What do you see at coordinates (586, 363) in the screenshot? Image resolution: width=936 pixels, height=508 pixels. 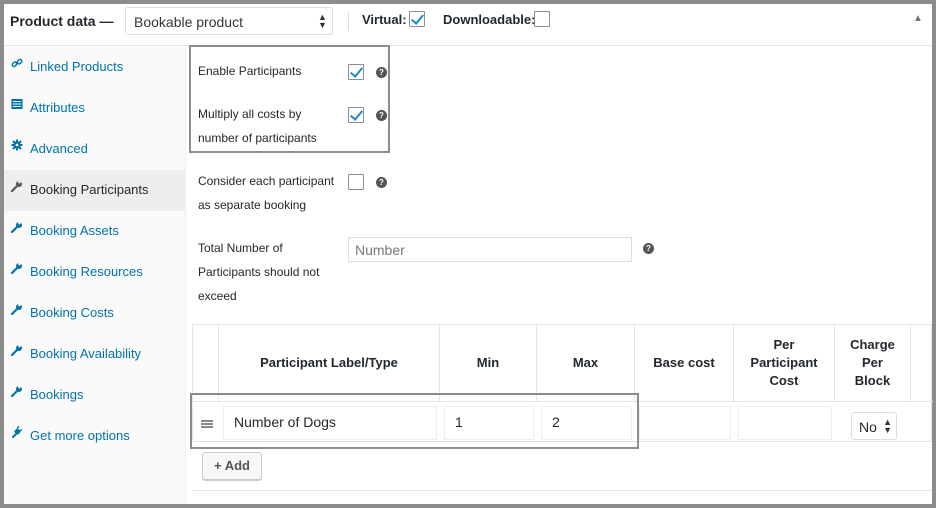 I see `table-header-max: Max` at bounding box center [586, 363].